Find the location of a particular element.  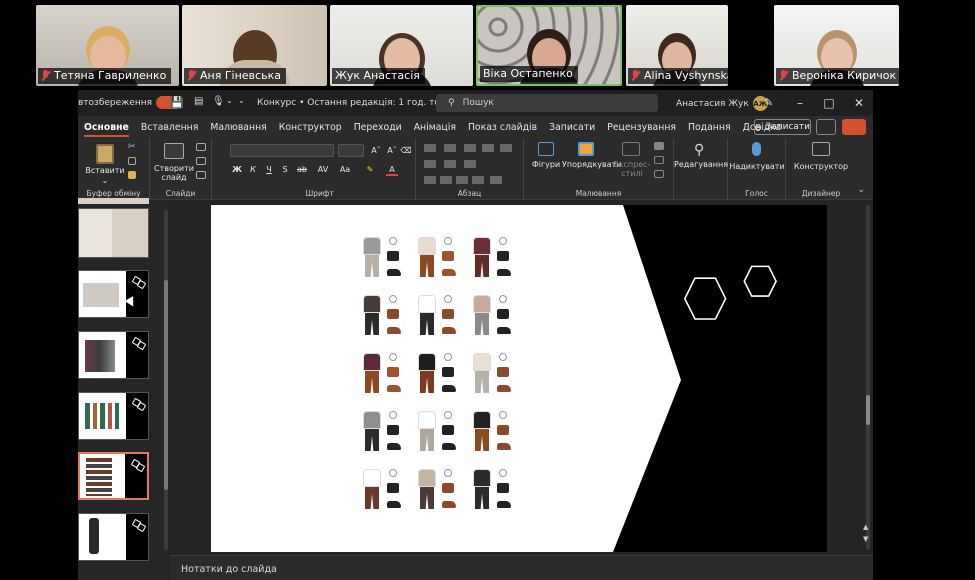

slide-scrollbar: ▲ ▼ is located at coordinates (868, 377).